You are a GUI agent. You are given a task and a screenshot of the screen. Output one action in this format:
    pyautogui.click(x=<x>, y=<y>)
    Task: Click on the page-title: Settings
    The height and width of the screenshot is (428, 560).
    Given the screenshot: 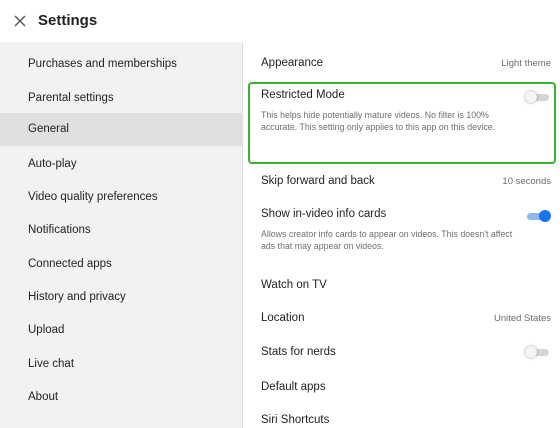 What is the action you would take?
    pyautogui.click(x=68, y=20)
    